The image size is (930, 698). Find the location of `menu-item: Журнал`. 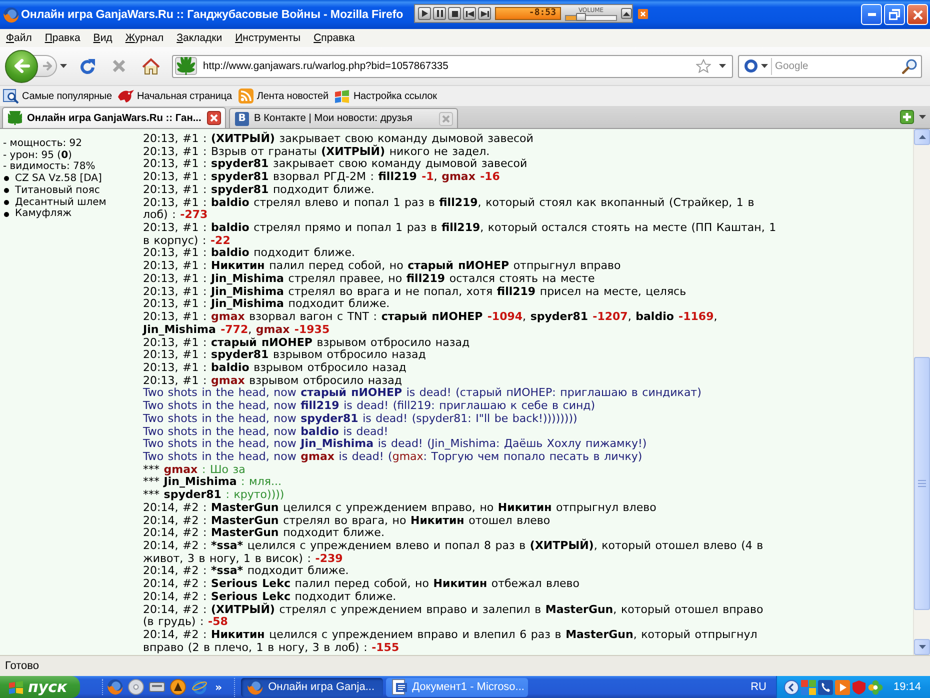

menu-item: Журнал is located at coordinates (145, 38).